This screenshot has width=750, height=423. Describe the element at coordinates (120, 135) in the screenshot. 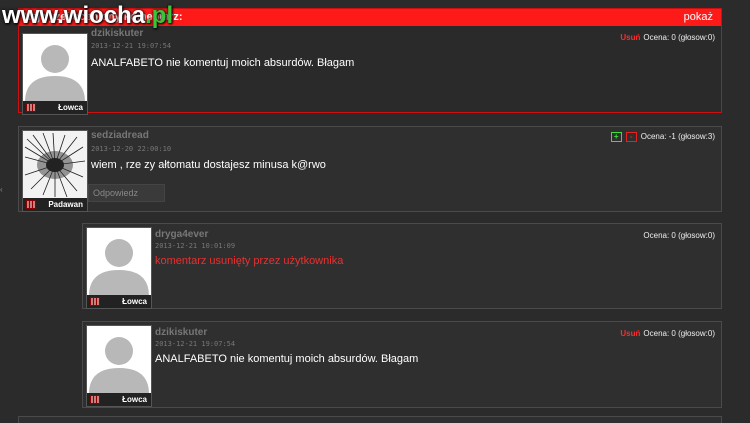

I see `comment-username: sedziadread` at that location.